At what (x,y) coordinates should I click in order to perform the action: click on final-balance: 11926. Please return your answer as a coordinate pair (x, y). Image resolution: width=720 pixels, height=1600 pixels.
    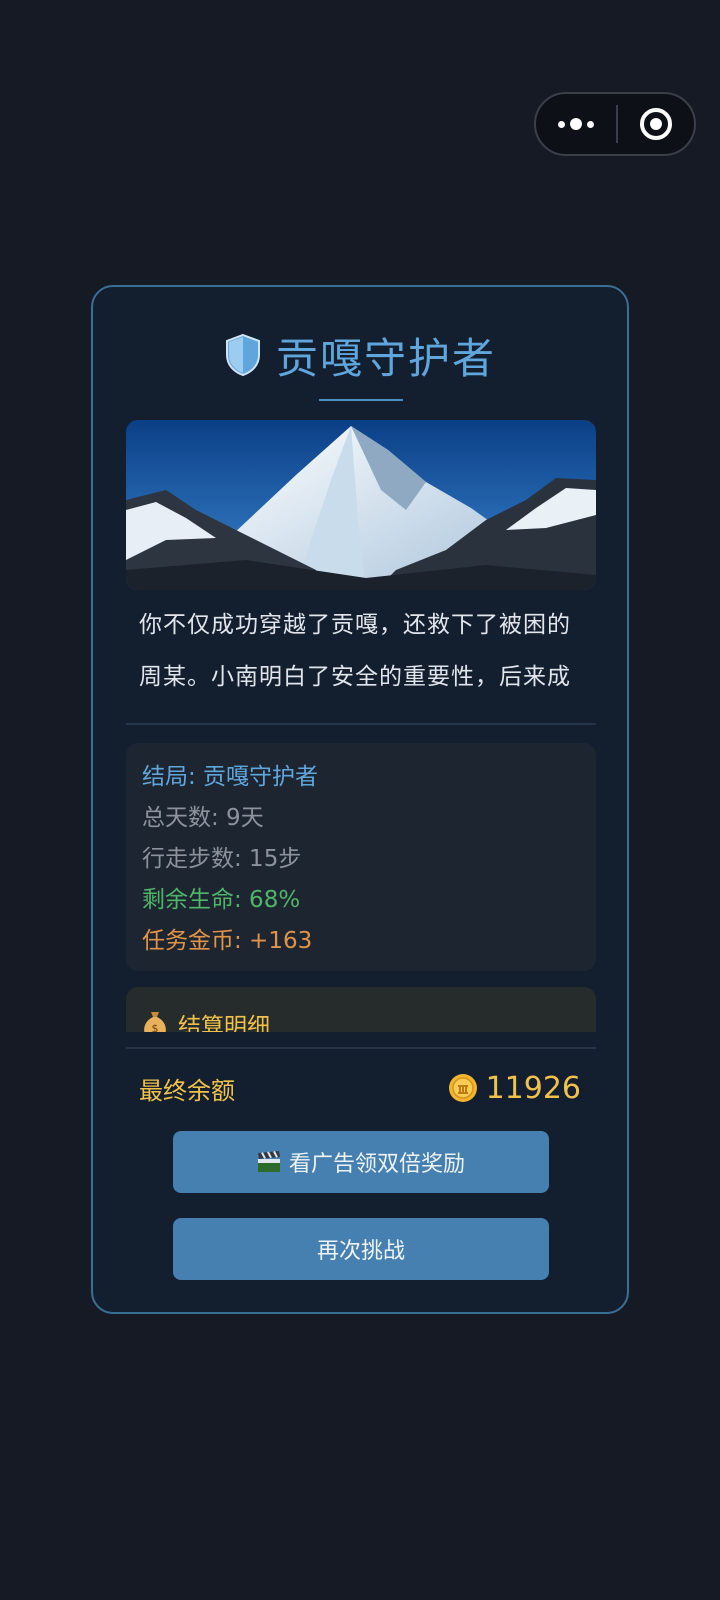
    Looking at the image, I should click on (514, 1088).